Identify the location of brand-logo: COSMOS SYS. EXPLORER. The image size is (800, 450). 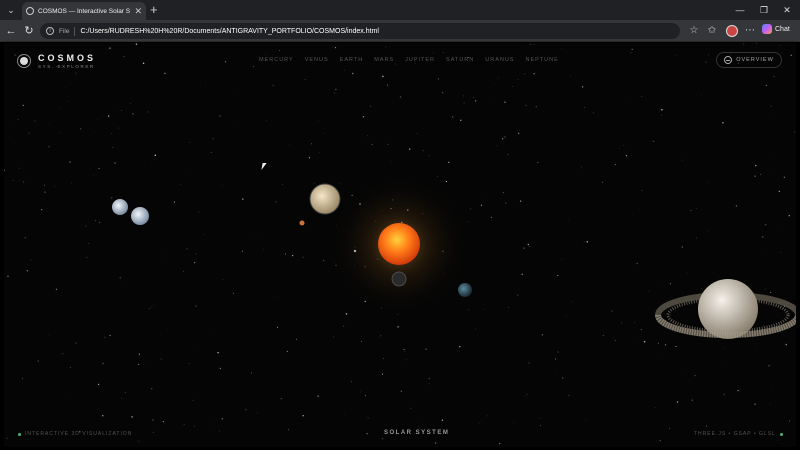
(58, 61).